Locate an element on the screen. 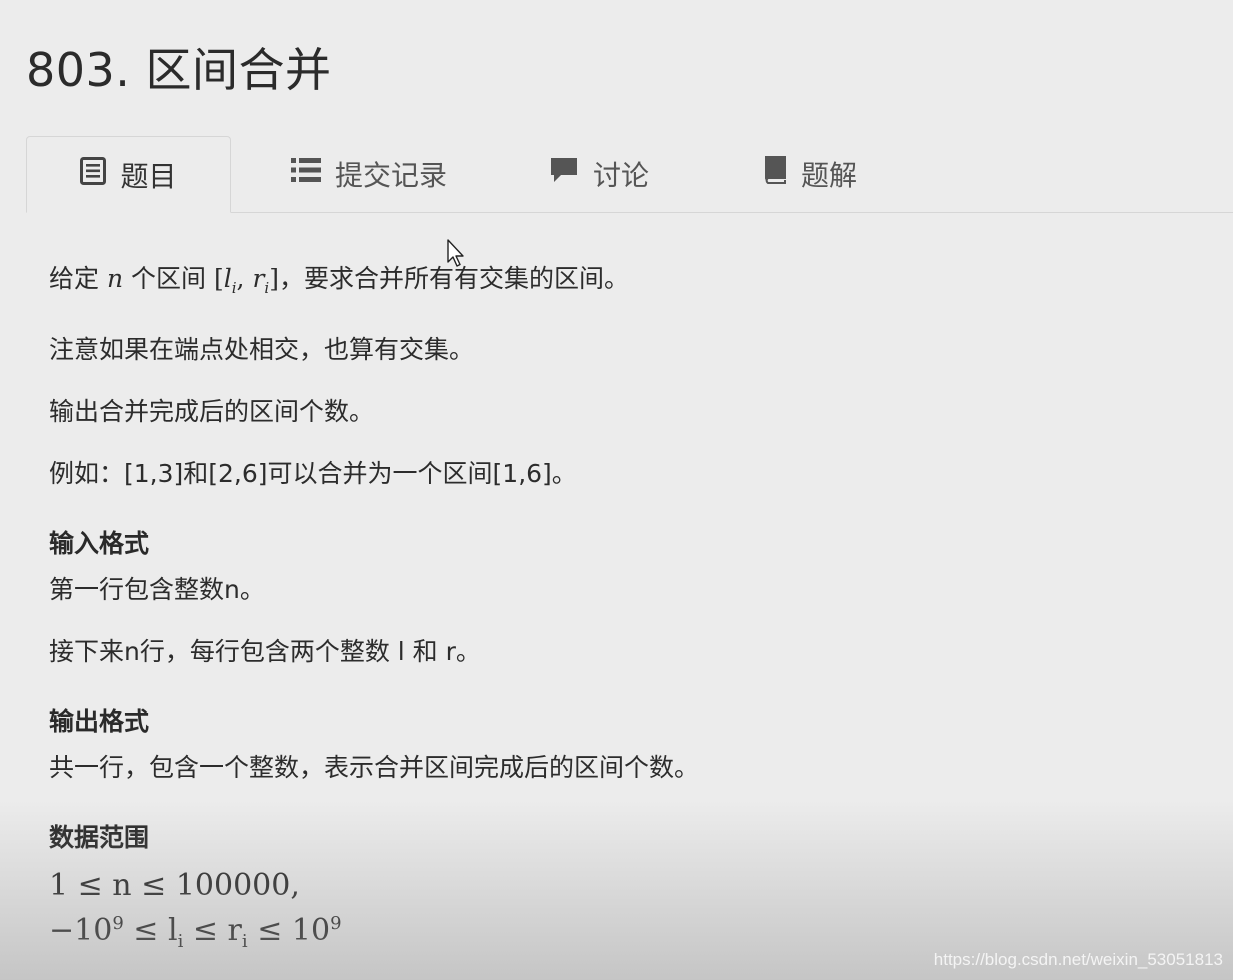 This screenshot has width=1233, height=980. tab-solutions: 题解 is located at coordinates (809, 173).